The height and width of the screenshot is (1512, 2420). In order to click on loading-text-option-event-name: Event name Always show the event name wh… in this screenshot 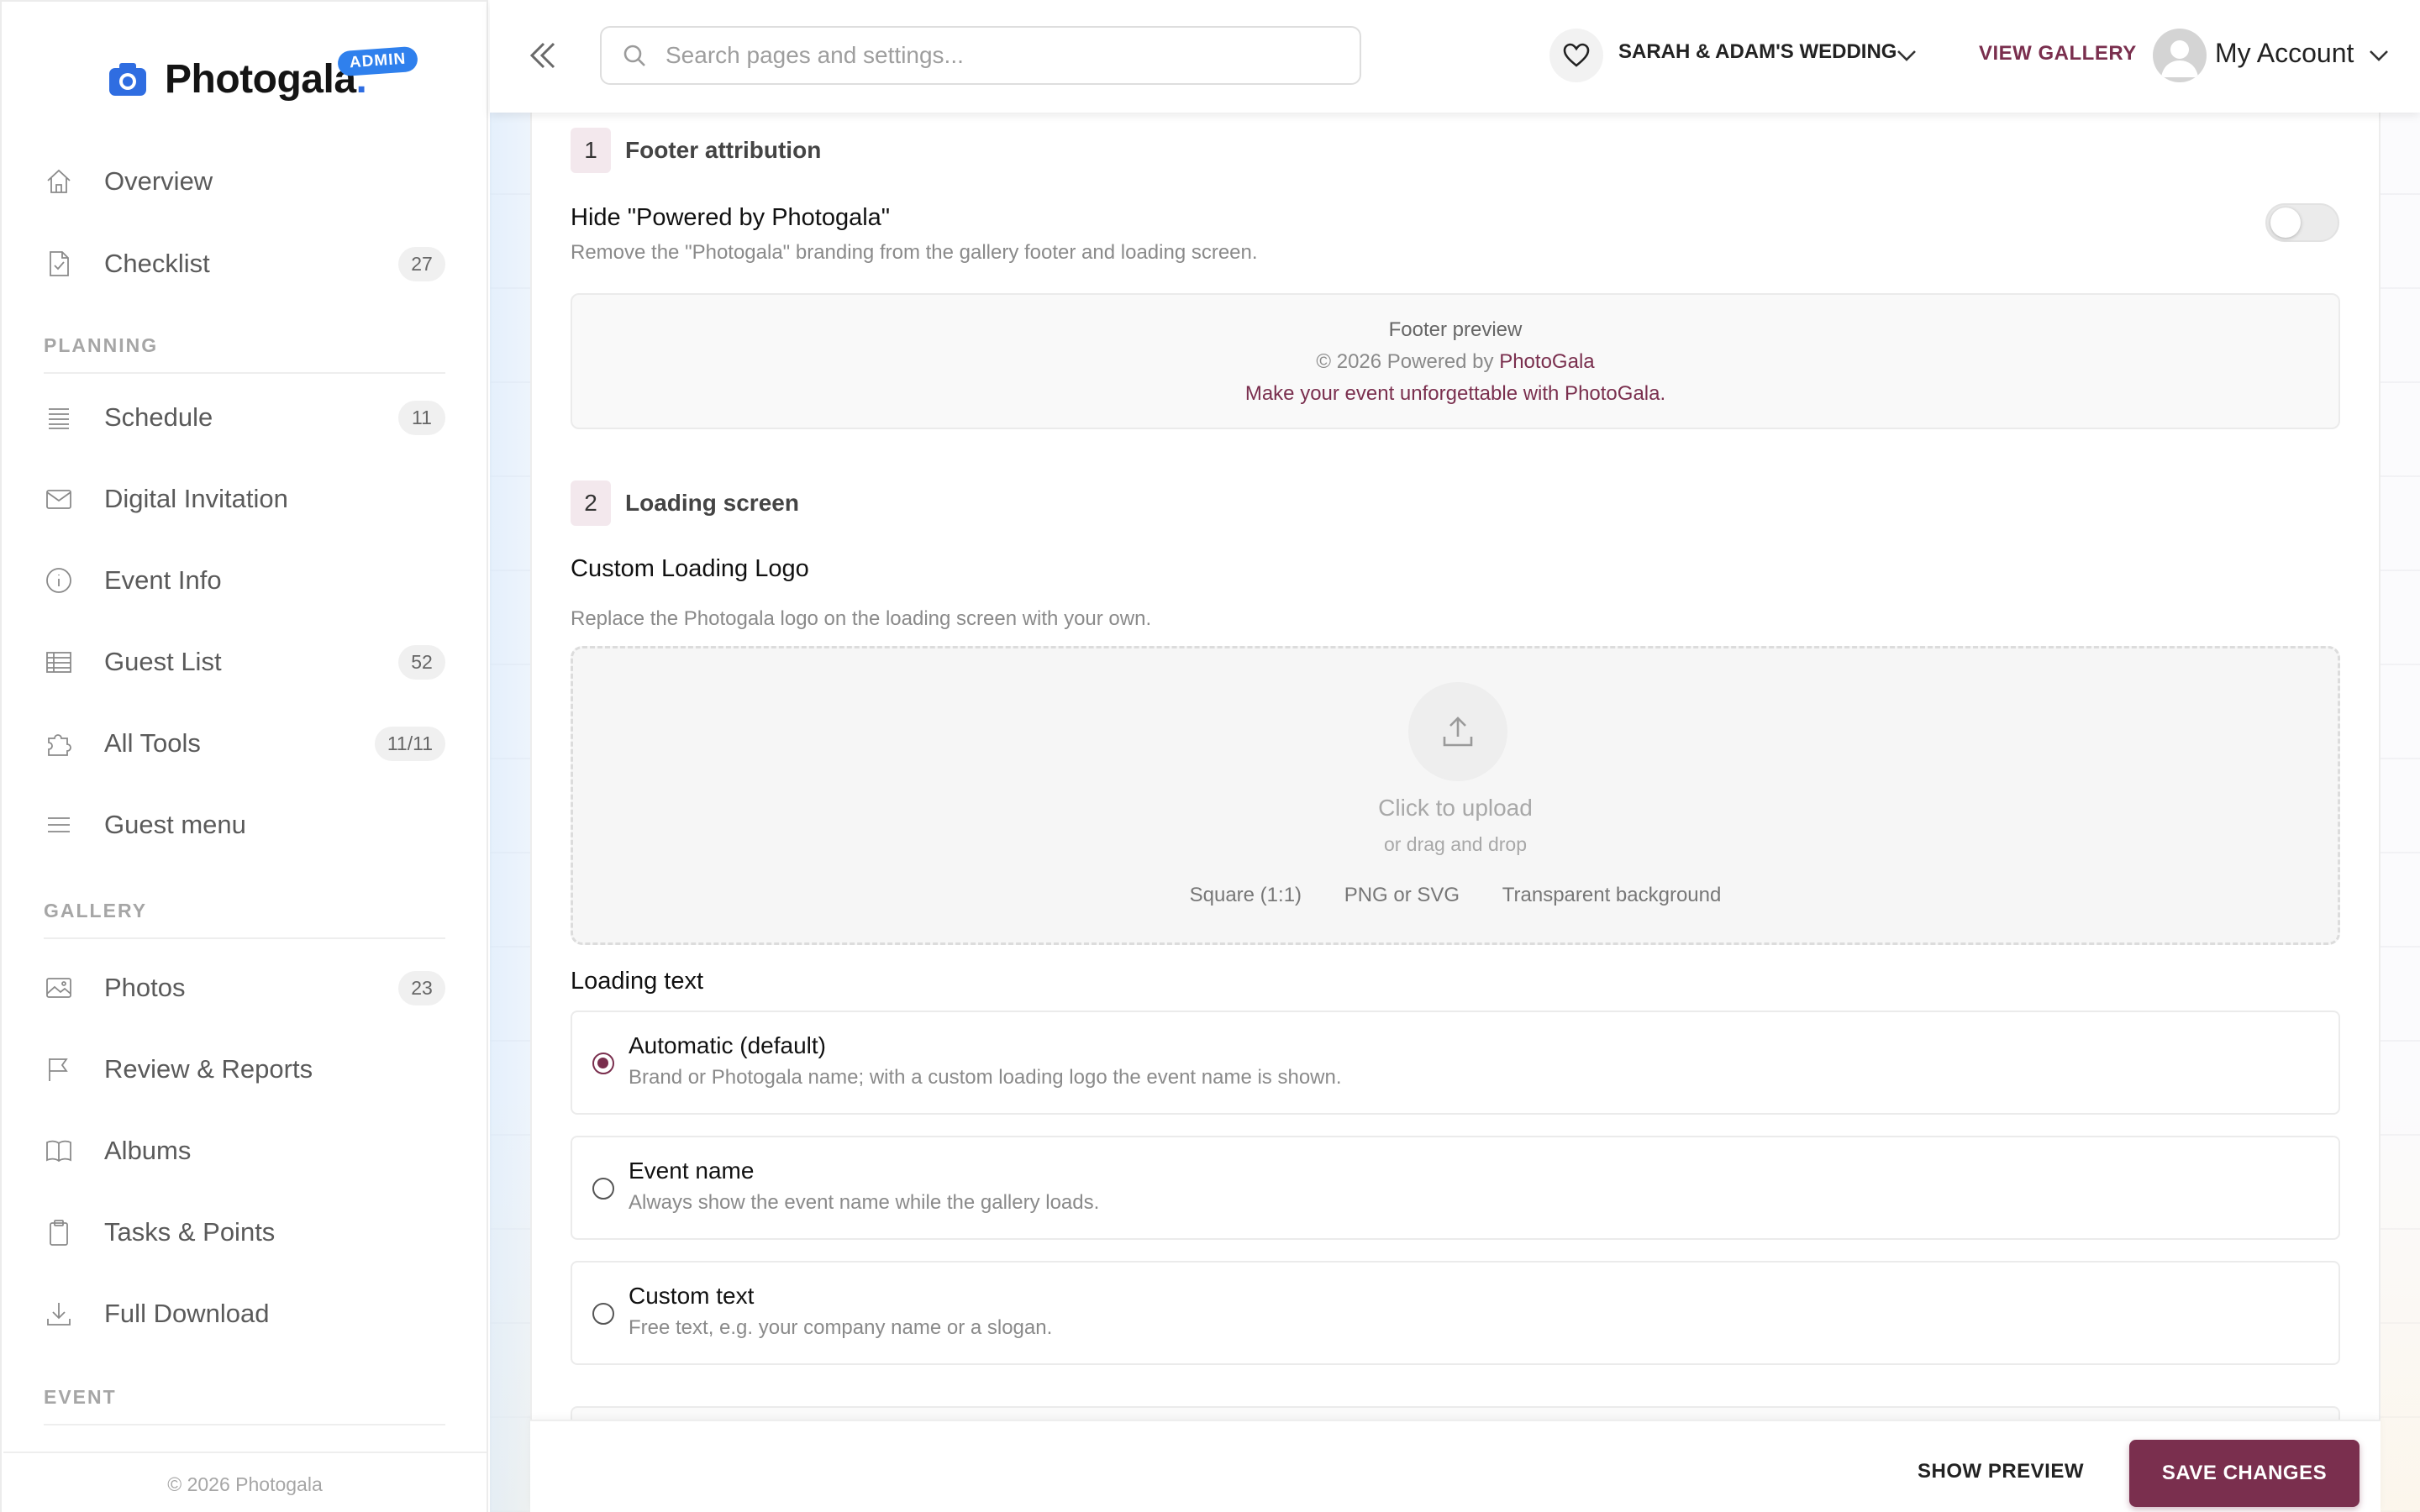, I will do `click(1455, 1188)`.